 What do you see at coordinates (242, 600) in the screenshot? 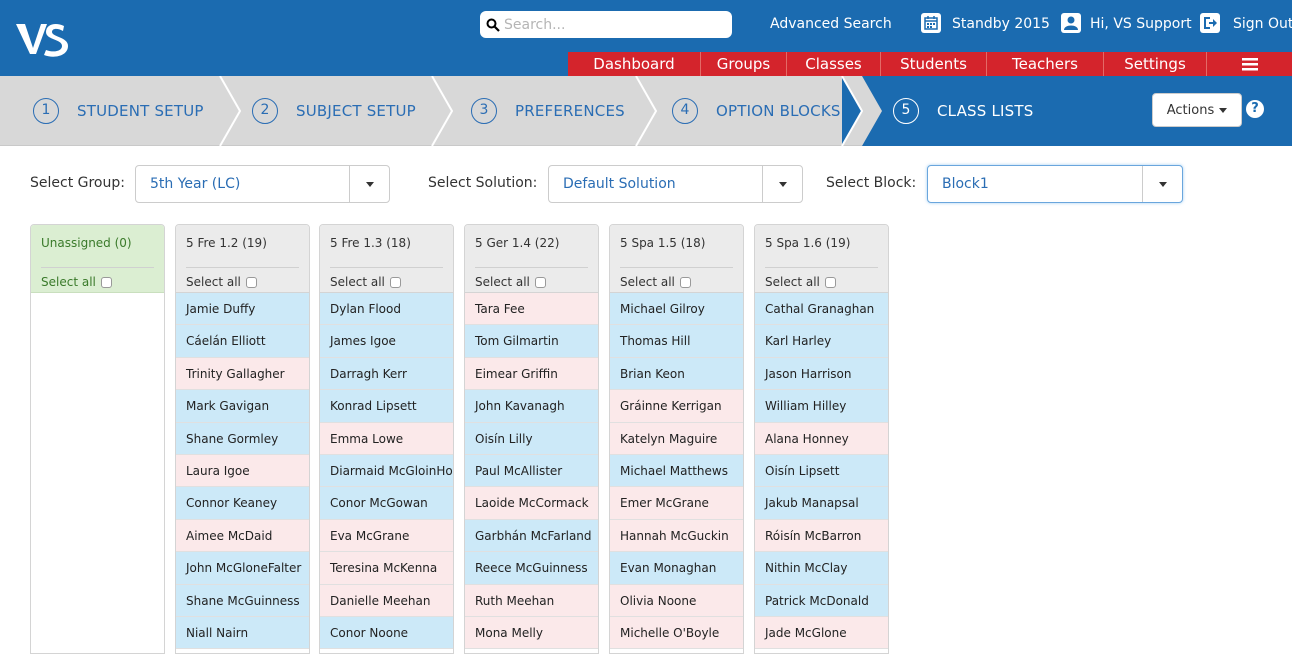
I see `student-item: Shane McGuinness` at bounding box center [242, 600].